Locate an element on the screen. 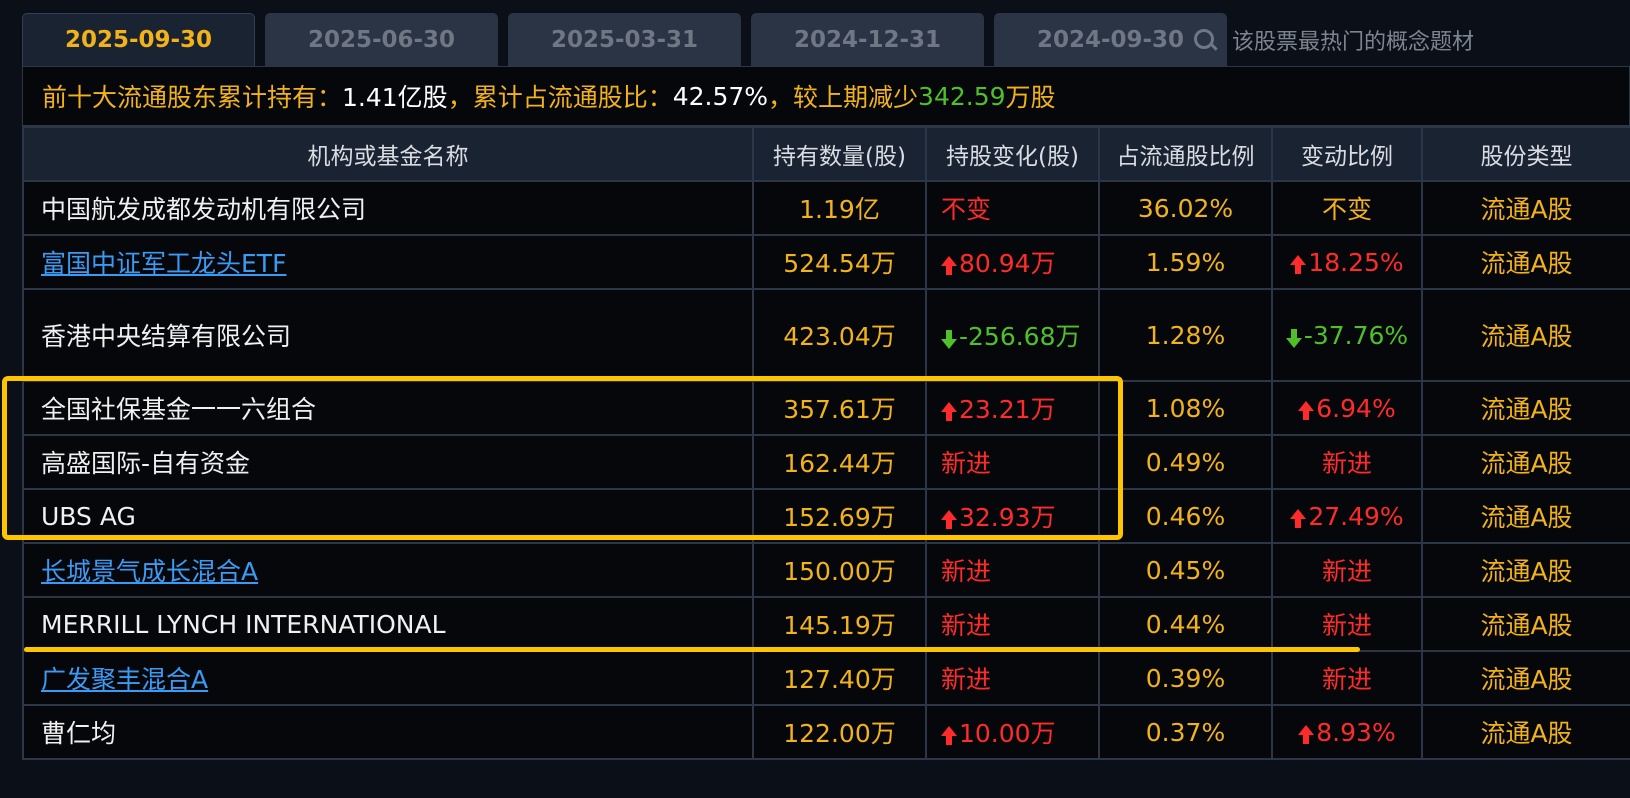 This screenshot has width=1630, height=798. table-row: 中国航发成都发动机有限公司 1.19亿 不变 36.02% 不变 流通A股 is located at coordinates (826, 208).